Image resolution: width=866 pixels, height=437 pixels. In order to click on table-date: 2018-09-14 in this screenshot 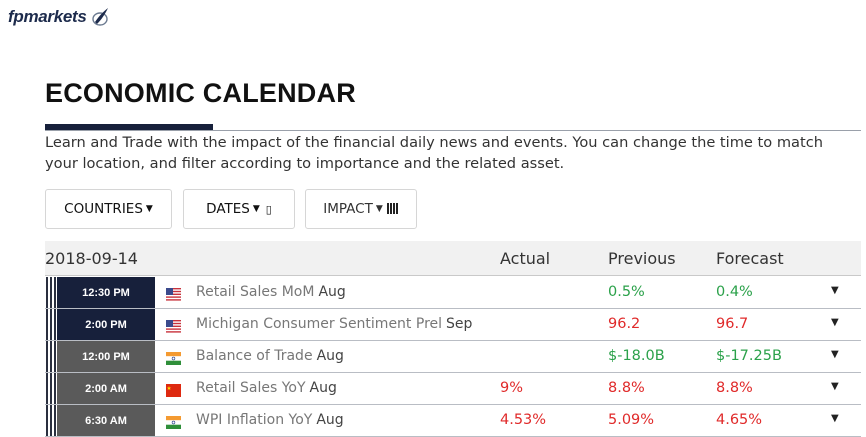, I will do `click(91, 258)`.